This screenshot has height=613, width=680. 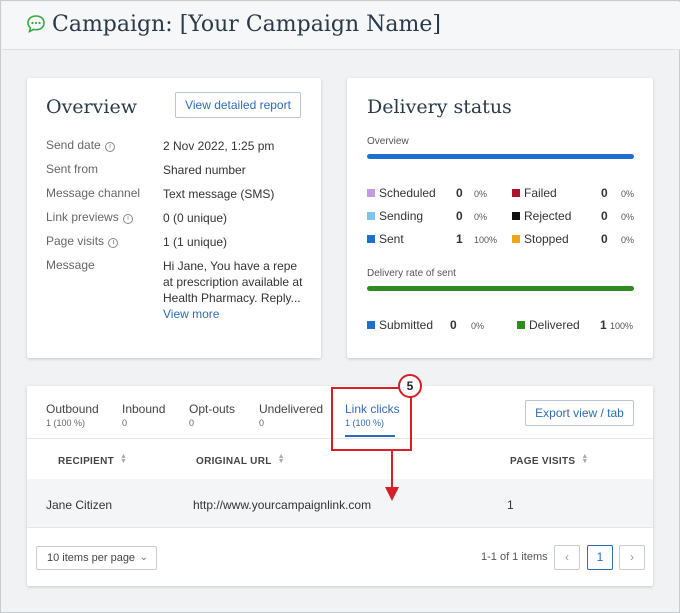 What do you see at coordinates (70, 265) in the screenshot?
I see `message-label: Message` at bounding box center [70, 265].